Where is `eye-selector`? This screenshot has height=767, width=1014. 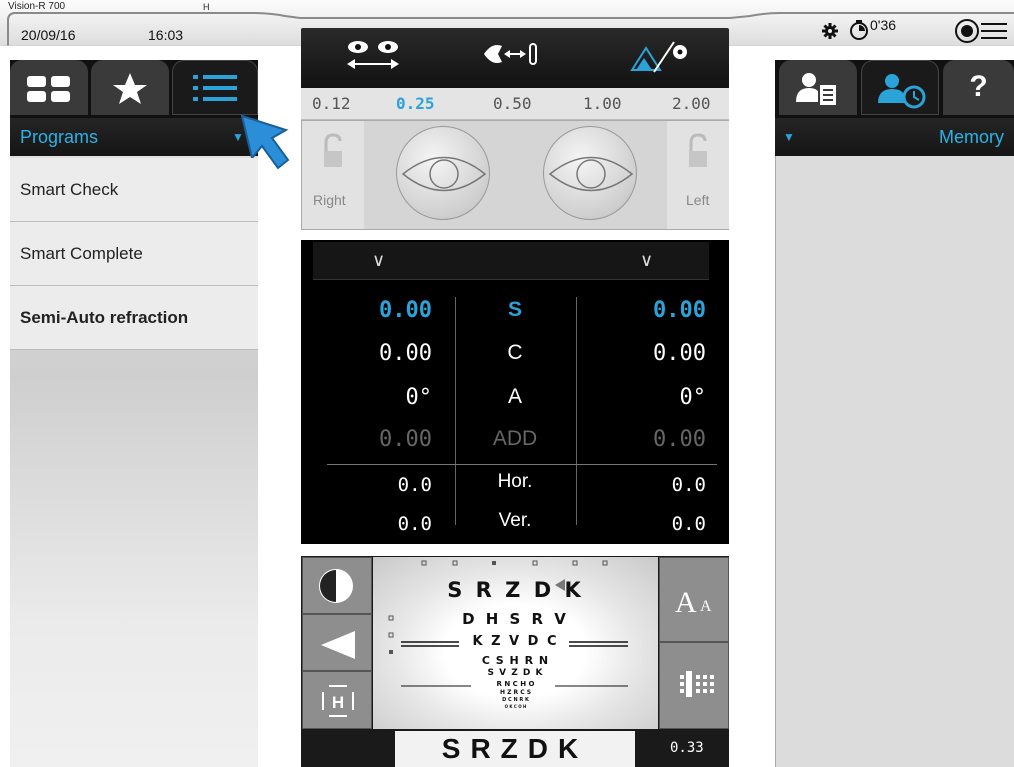 eye-selector is located at coordinates (515, 175).